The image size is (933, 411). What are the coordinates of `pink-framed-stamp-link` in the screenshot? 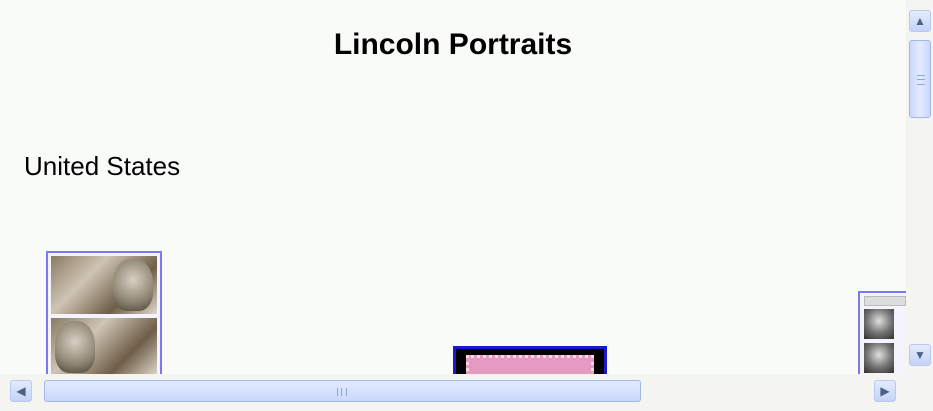 It's located at (530, 360).